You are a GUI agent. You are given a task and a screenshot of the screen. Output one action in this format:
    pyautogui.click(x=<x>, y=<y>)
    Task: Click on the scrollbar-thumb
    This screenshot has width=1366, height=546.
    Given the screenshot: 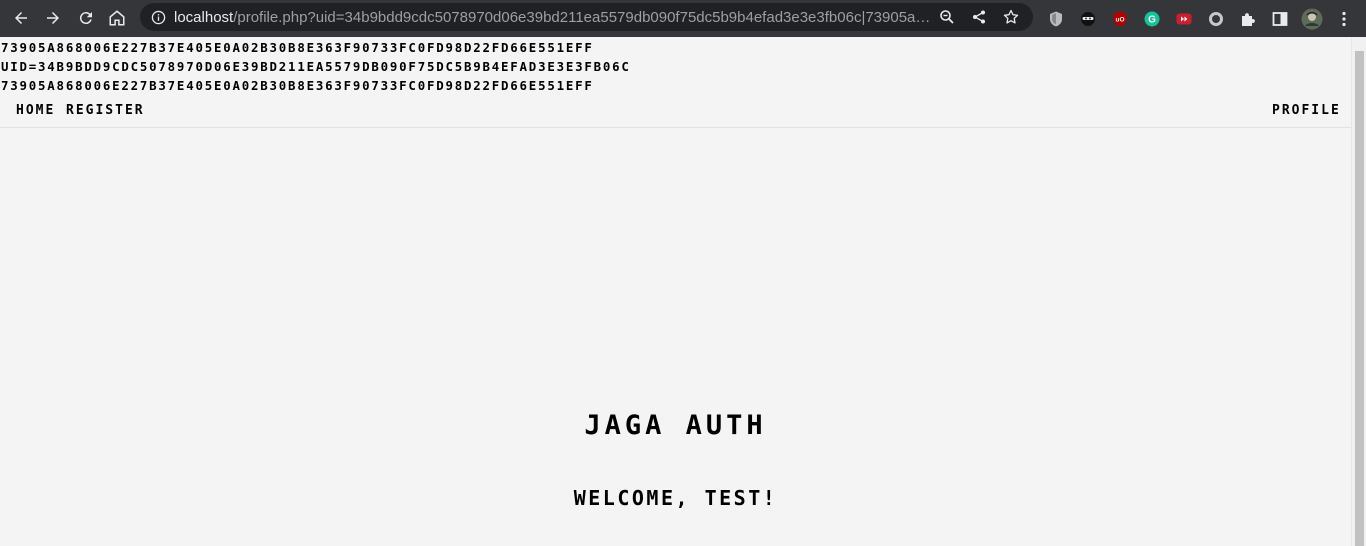 What is the action you would take?
    pyautogui.click(x=1359, y=298)
    